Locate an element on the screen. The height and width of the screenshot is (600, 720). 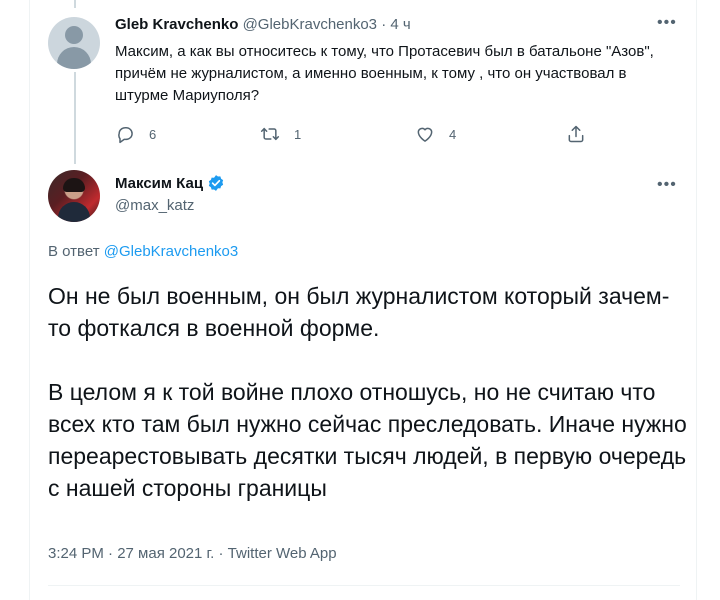
retweet-icon is located at coordinates (270, 134).